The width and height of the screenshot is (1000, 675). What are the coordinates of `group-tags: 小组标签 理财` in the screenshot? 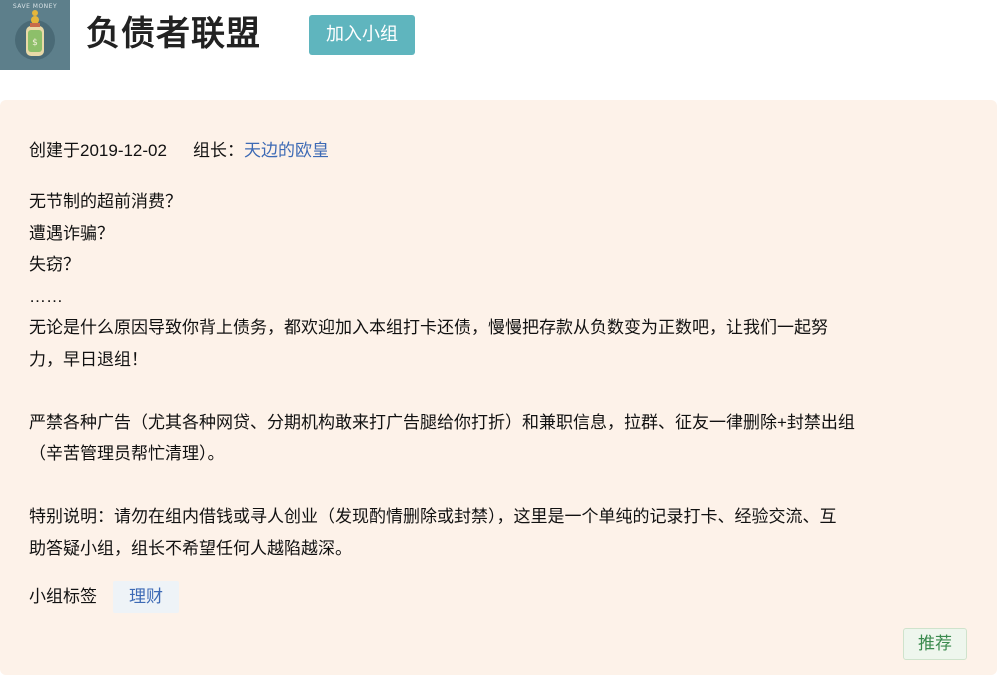 It's located at (104, 597).